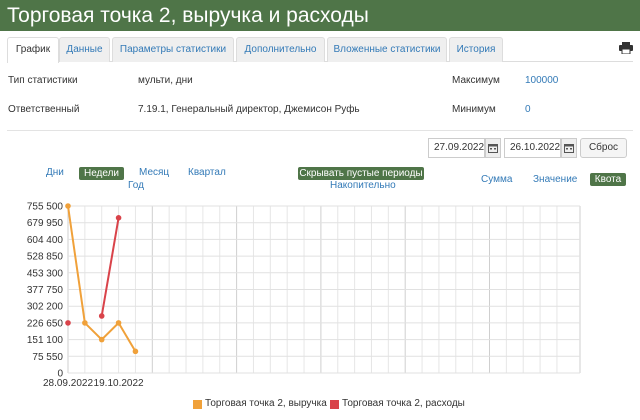  I want to click on period-year-link: Год, so click(136, 185).